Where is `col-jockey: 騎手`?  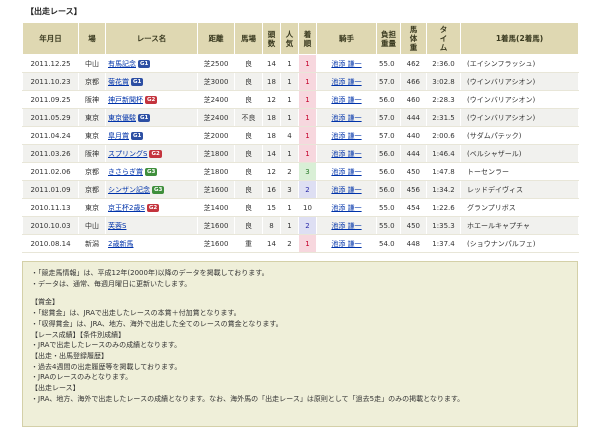 col-jockey: 騎手 is located at coordinates (346, 38).